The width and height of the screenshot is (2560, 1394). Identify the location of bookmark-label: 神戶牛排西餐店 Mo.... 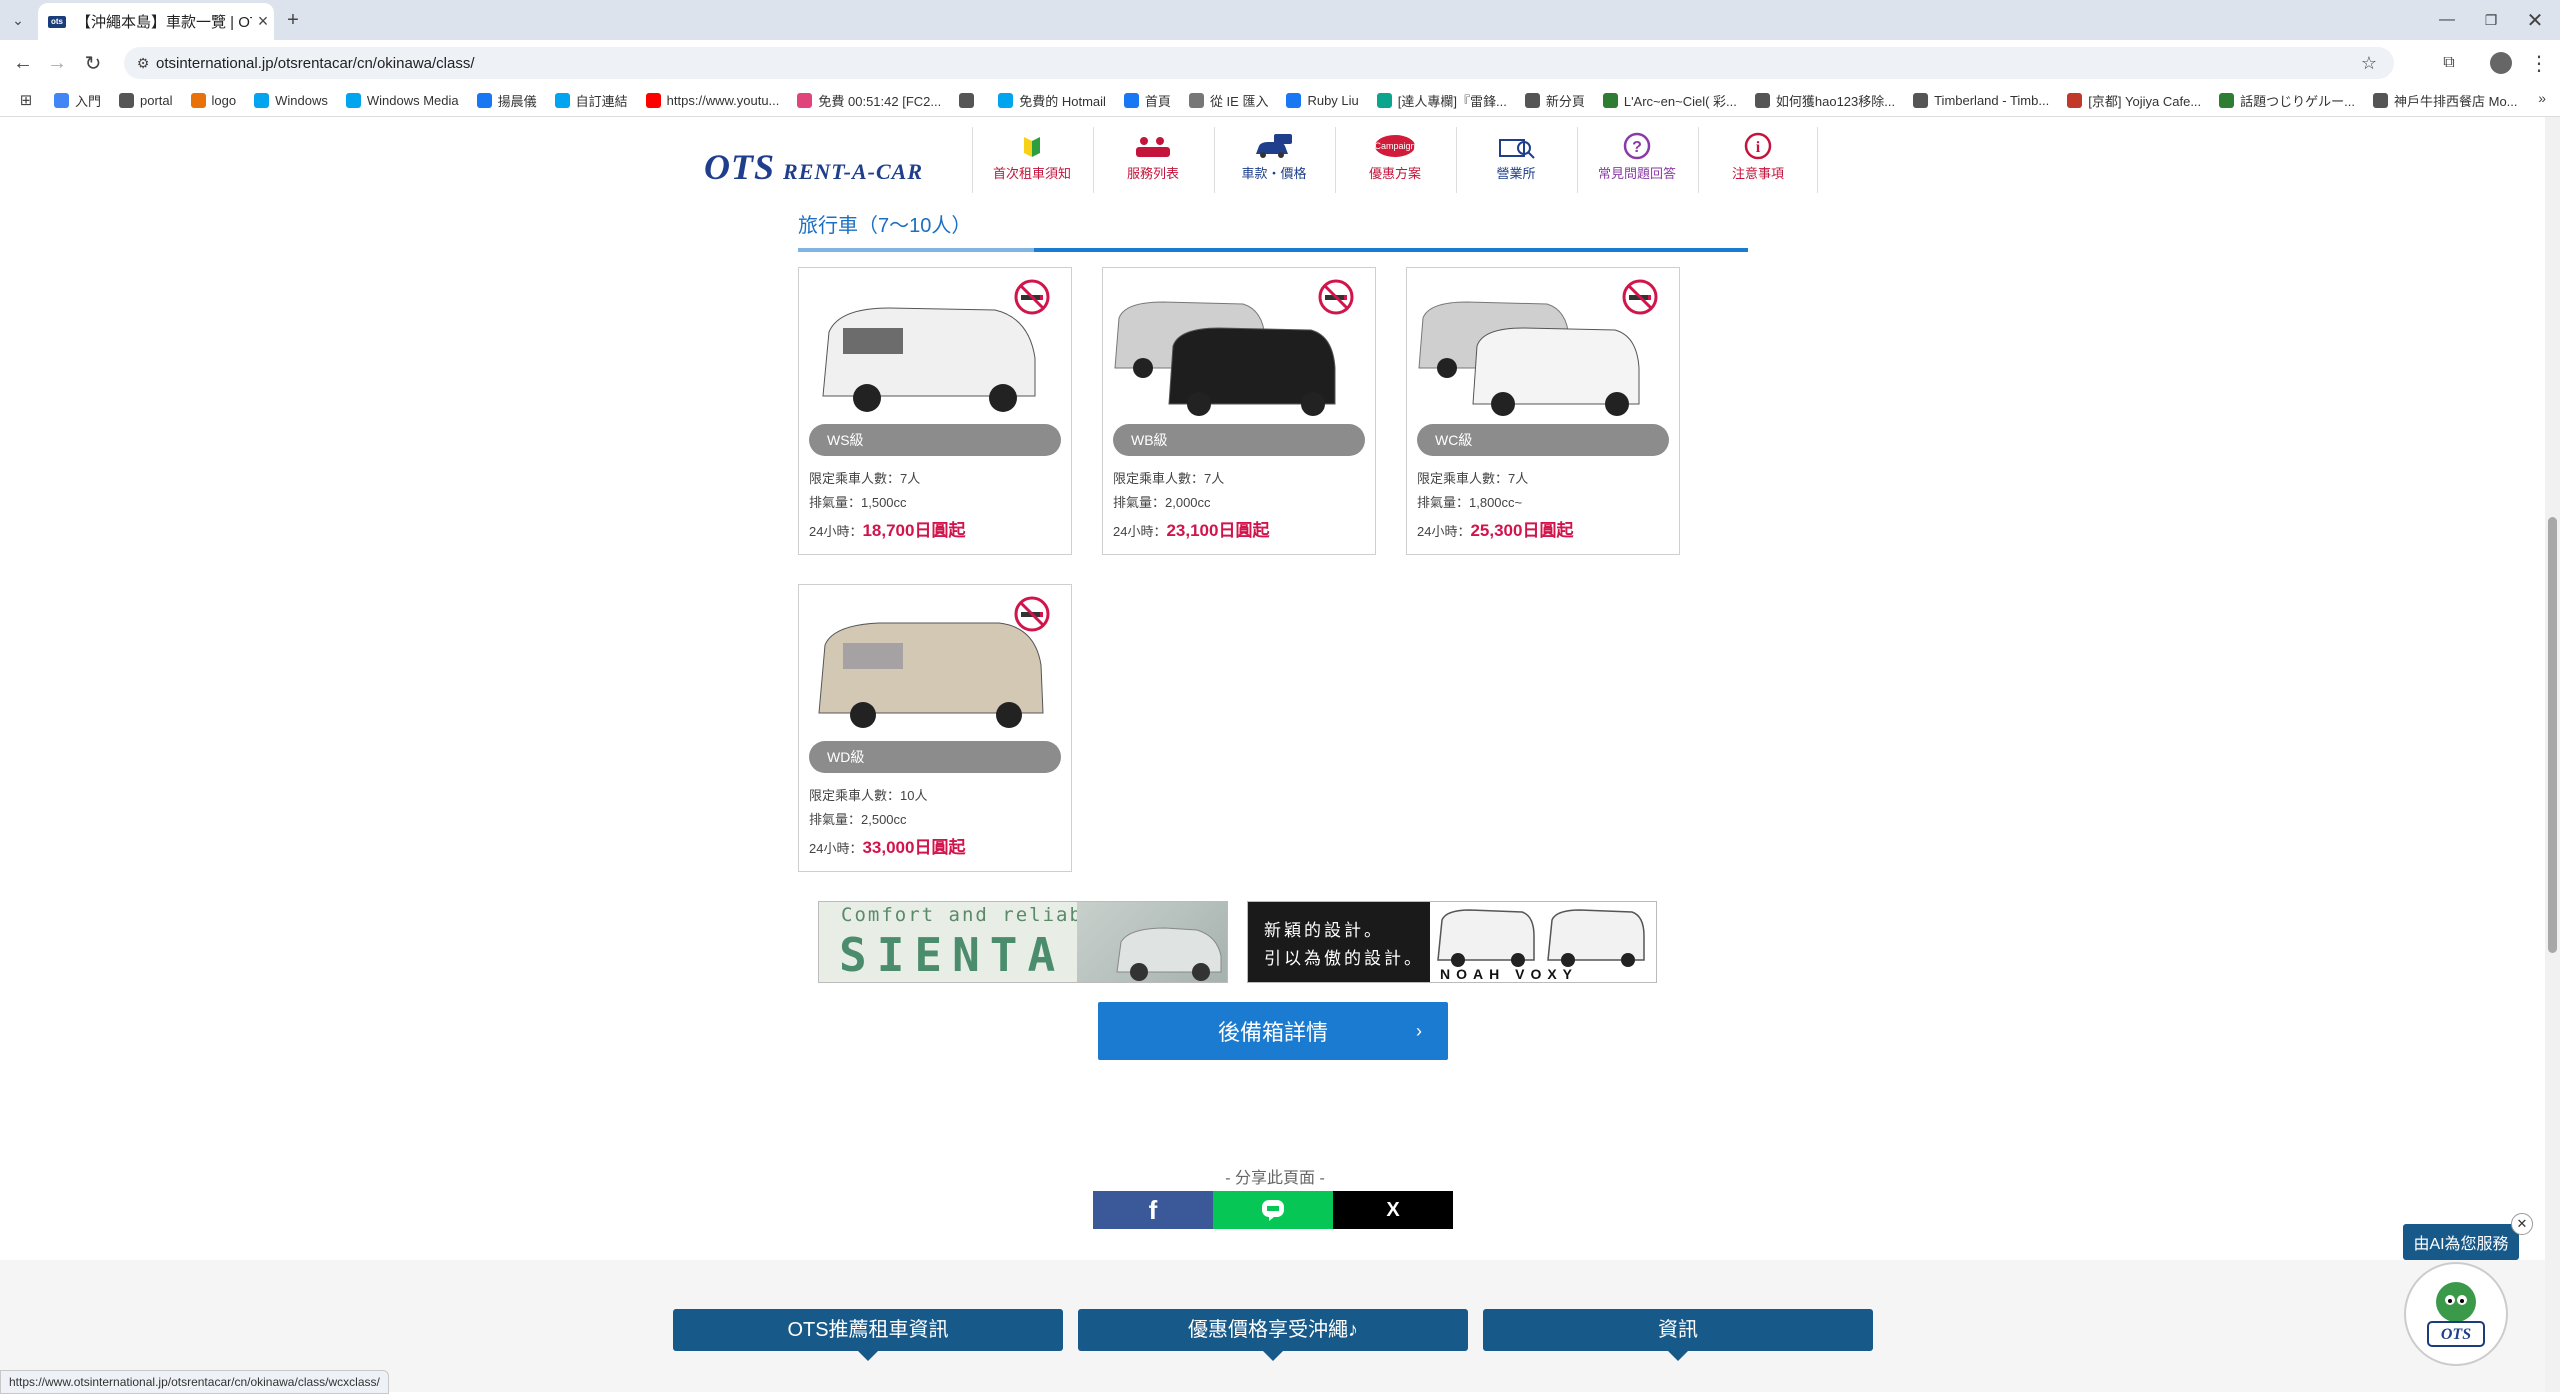
(2456, 101).